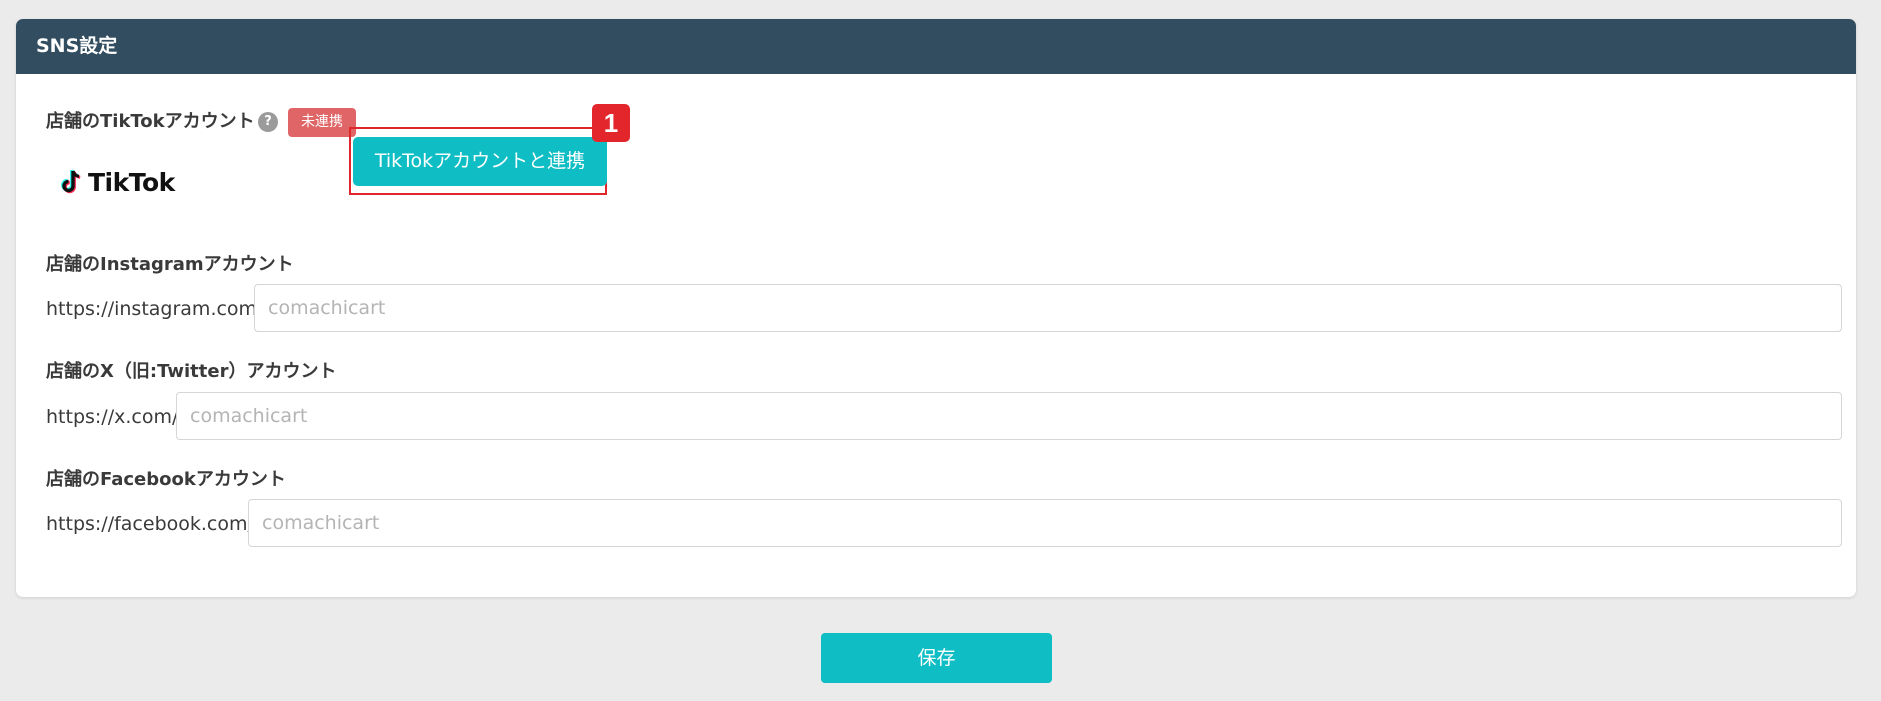  I want to click on status-badge: 未連携, so click(322, 122).